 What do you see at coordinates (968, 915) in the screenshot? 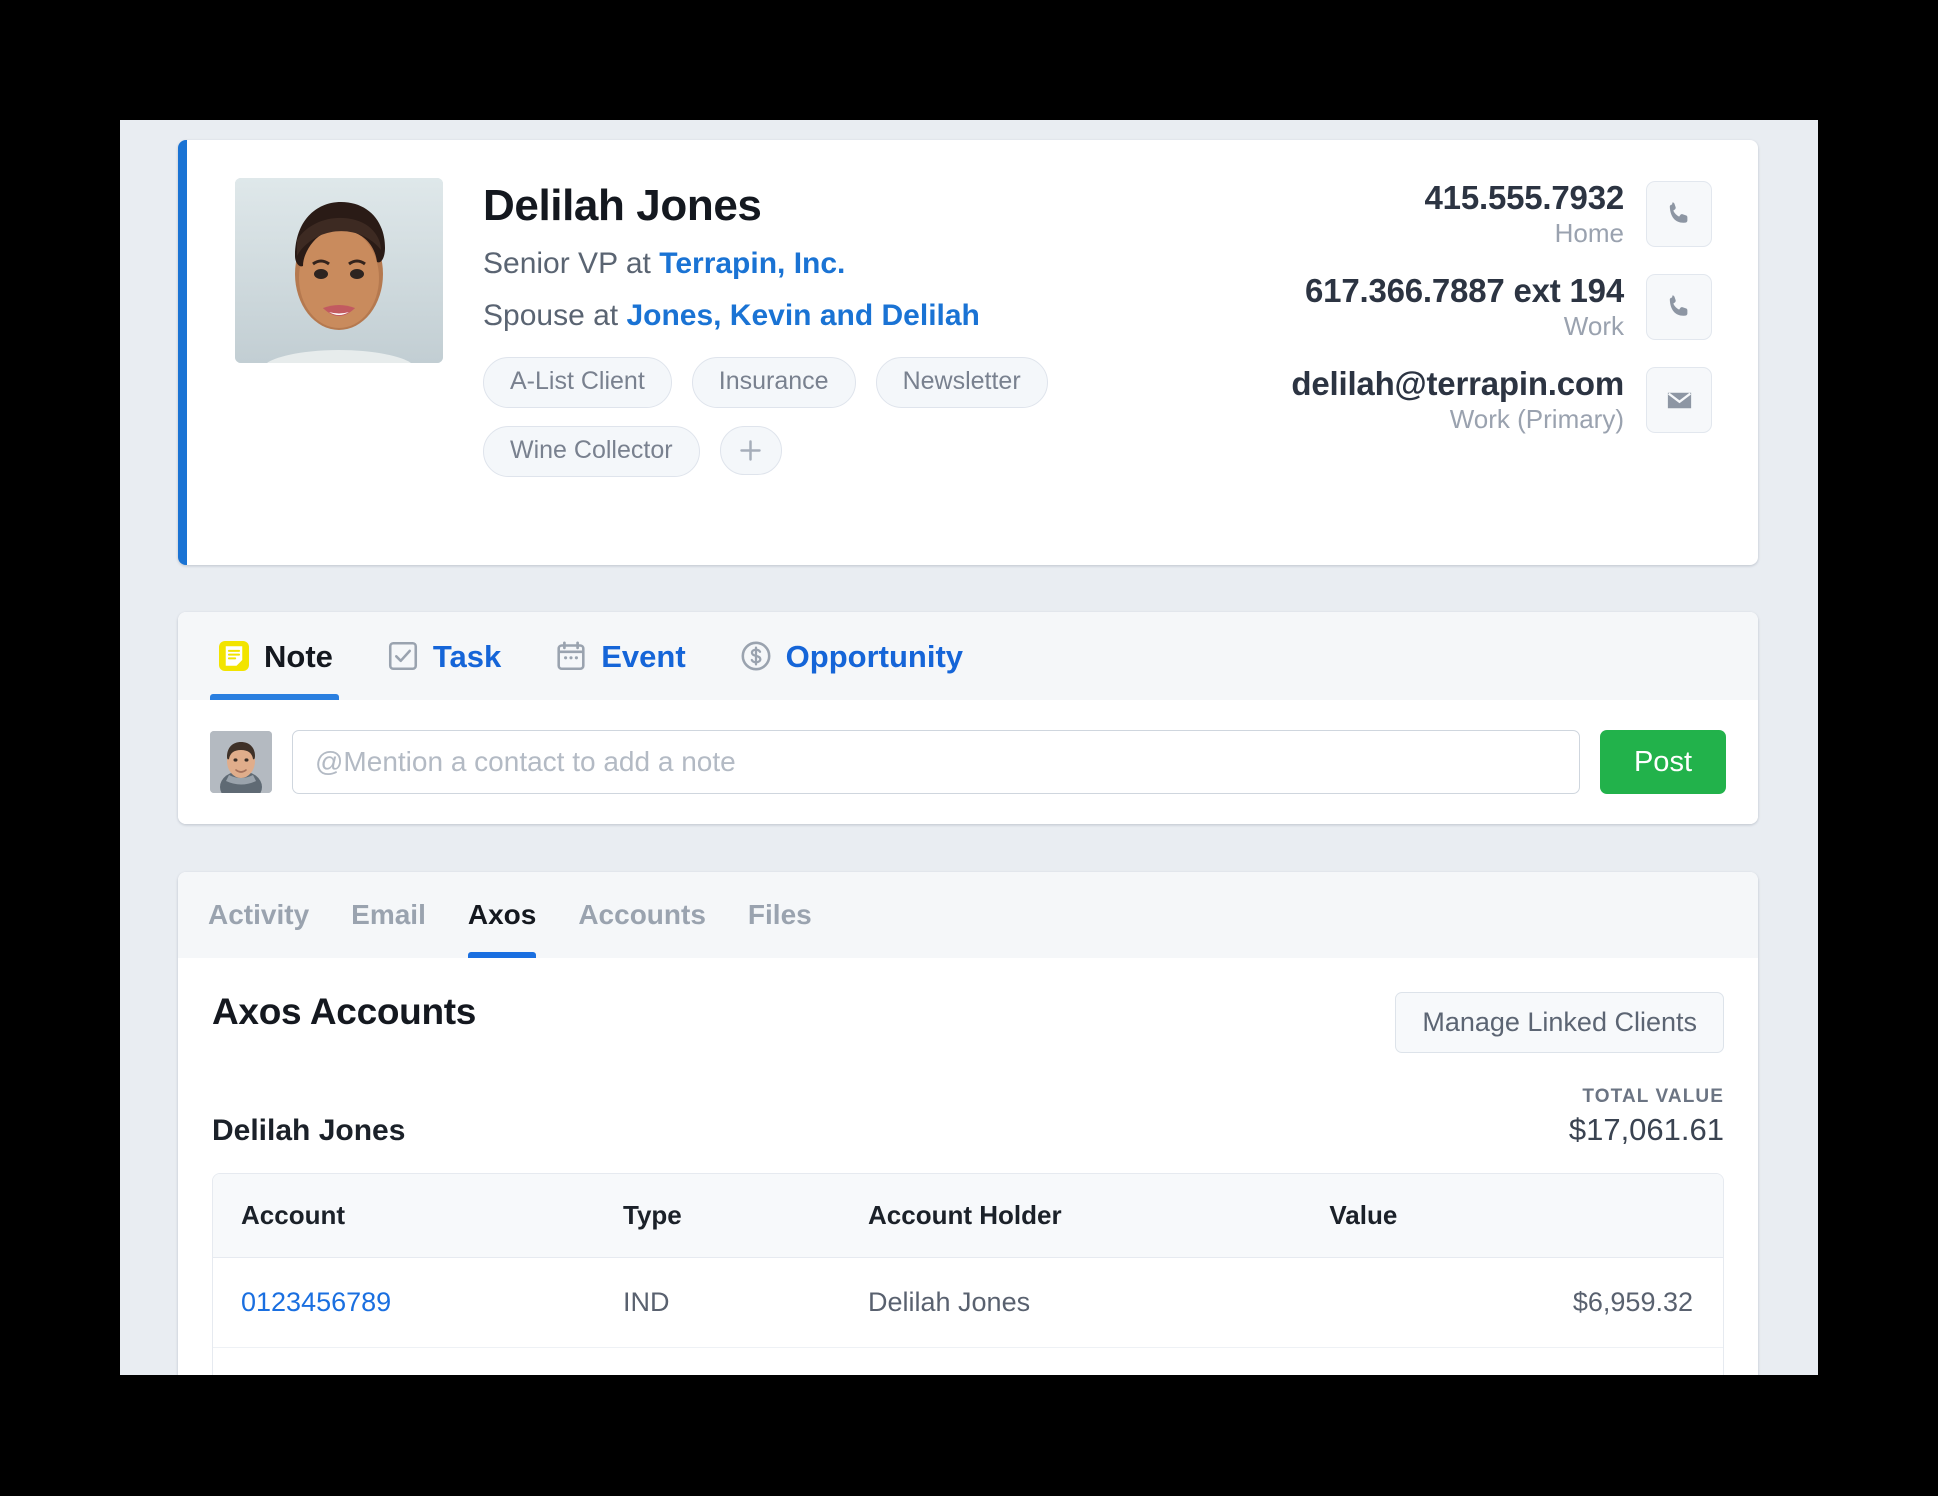
I see `detail-tab-bar: Activity Email Axos Accounts Files` at bounding box center [968, 915].